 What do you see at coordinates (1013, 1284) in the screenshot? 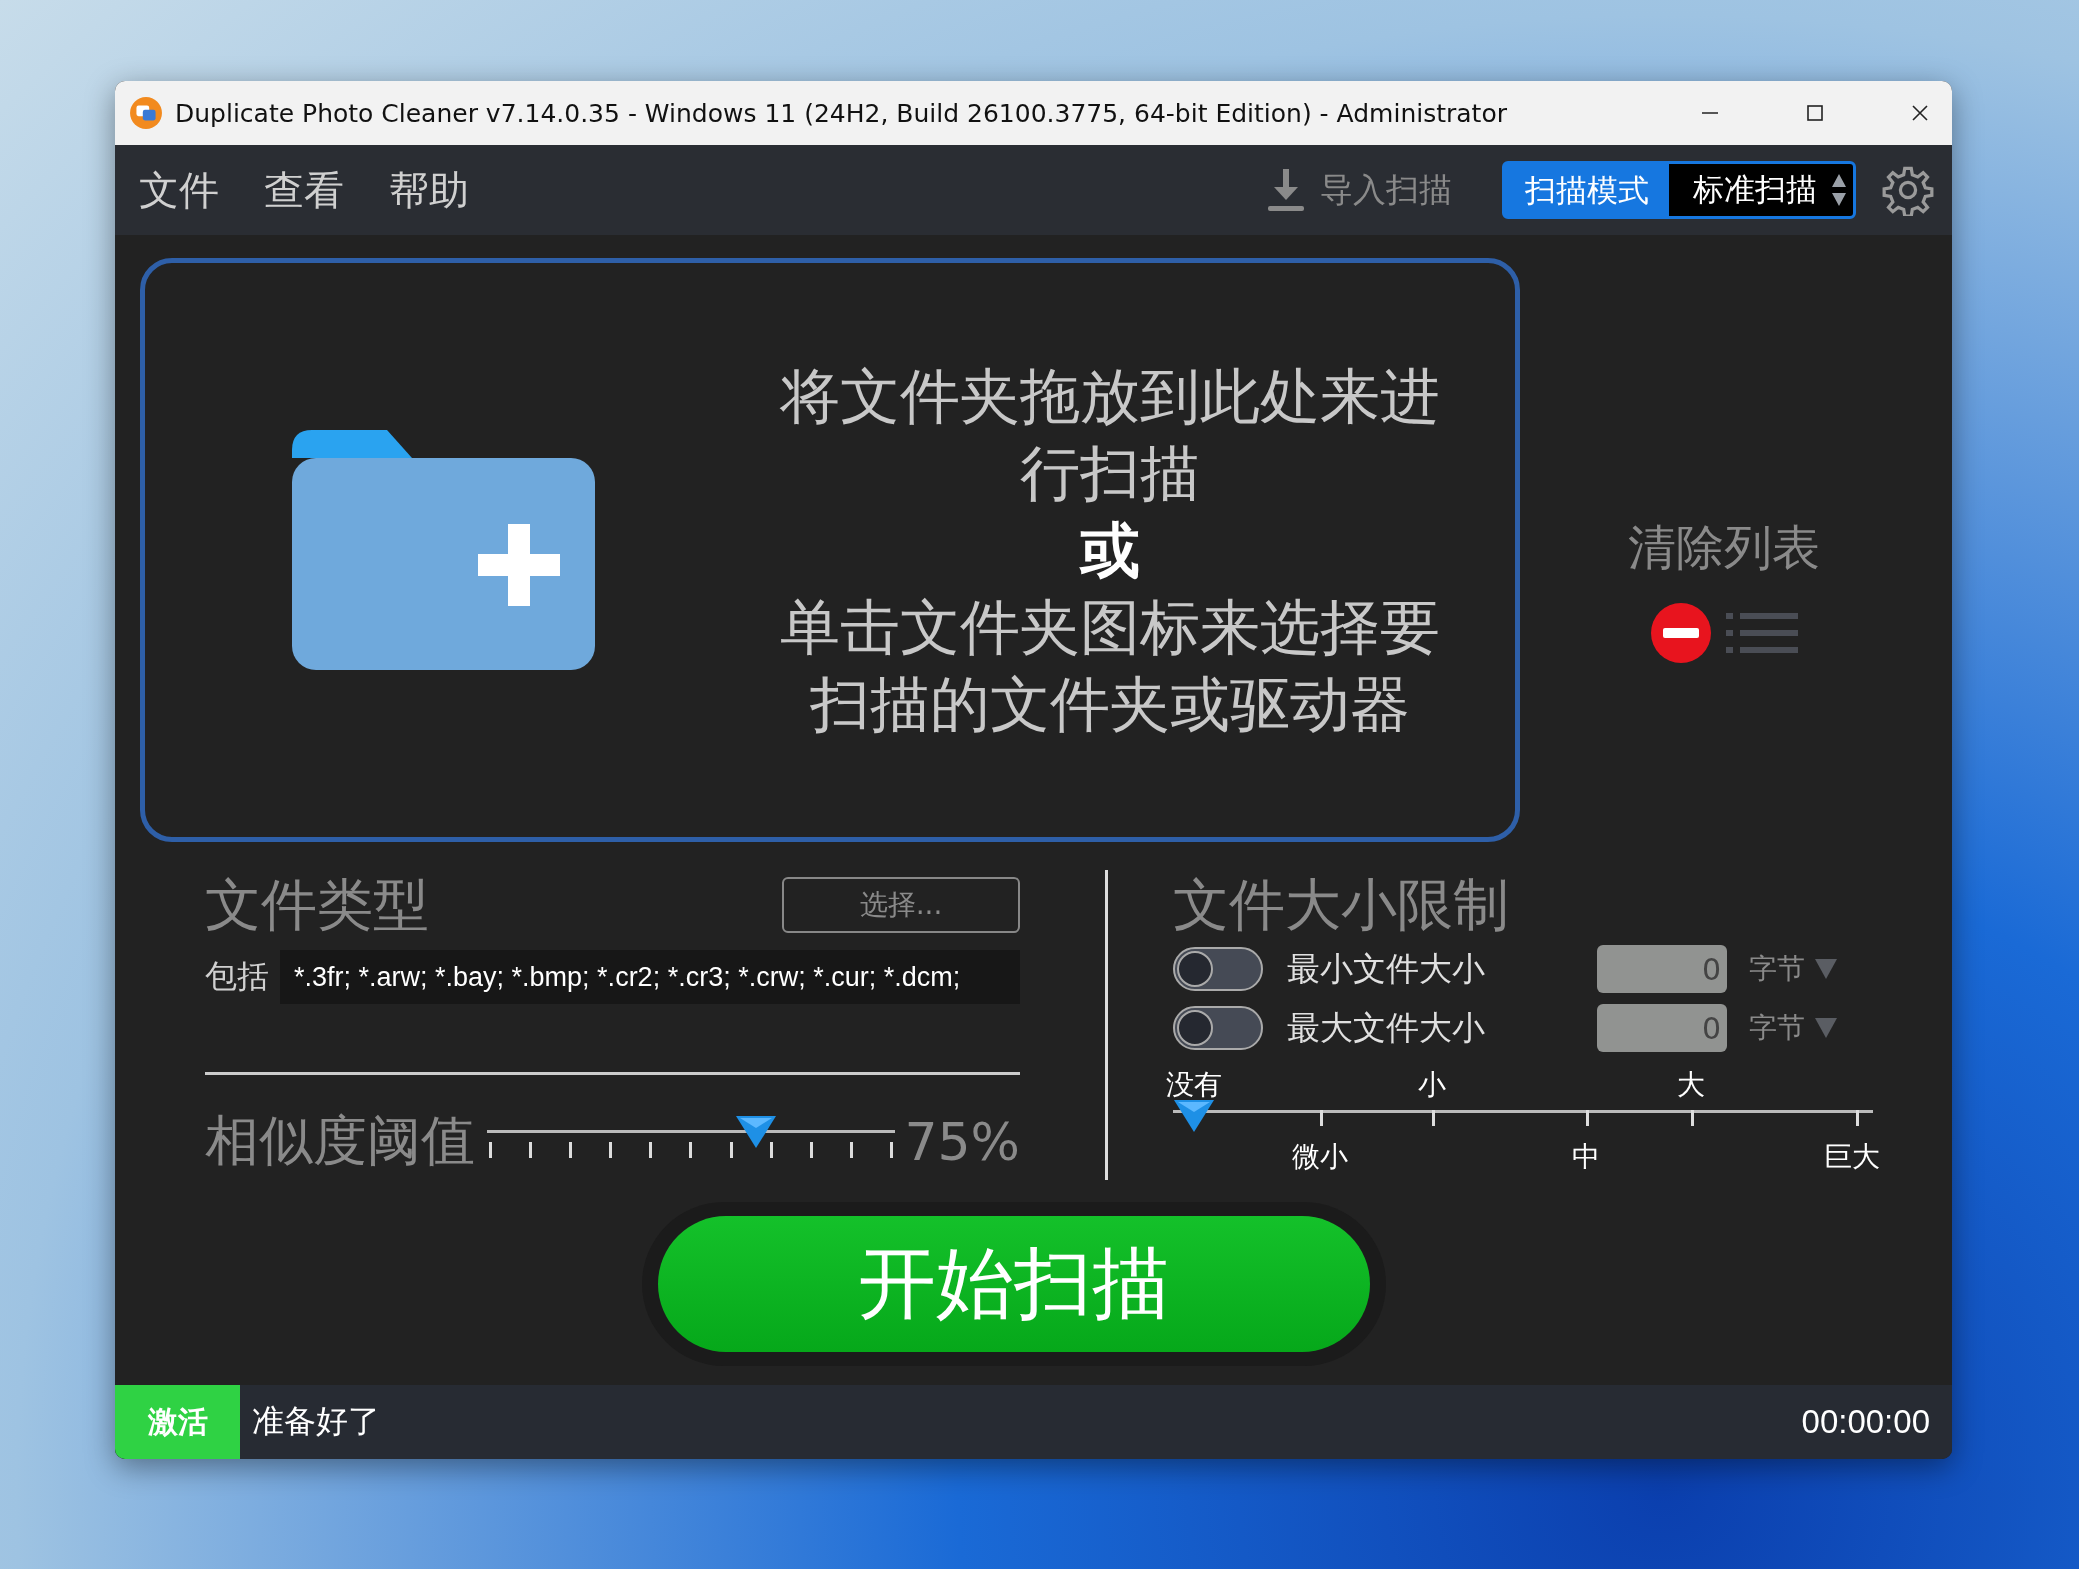
I see `start-scan-button: 开始扫描` at bounding box center [1013, 1284].